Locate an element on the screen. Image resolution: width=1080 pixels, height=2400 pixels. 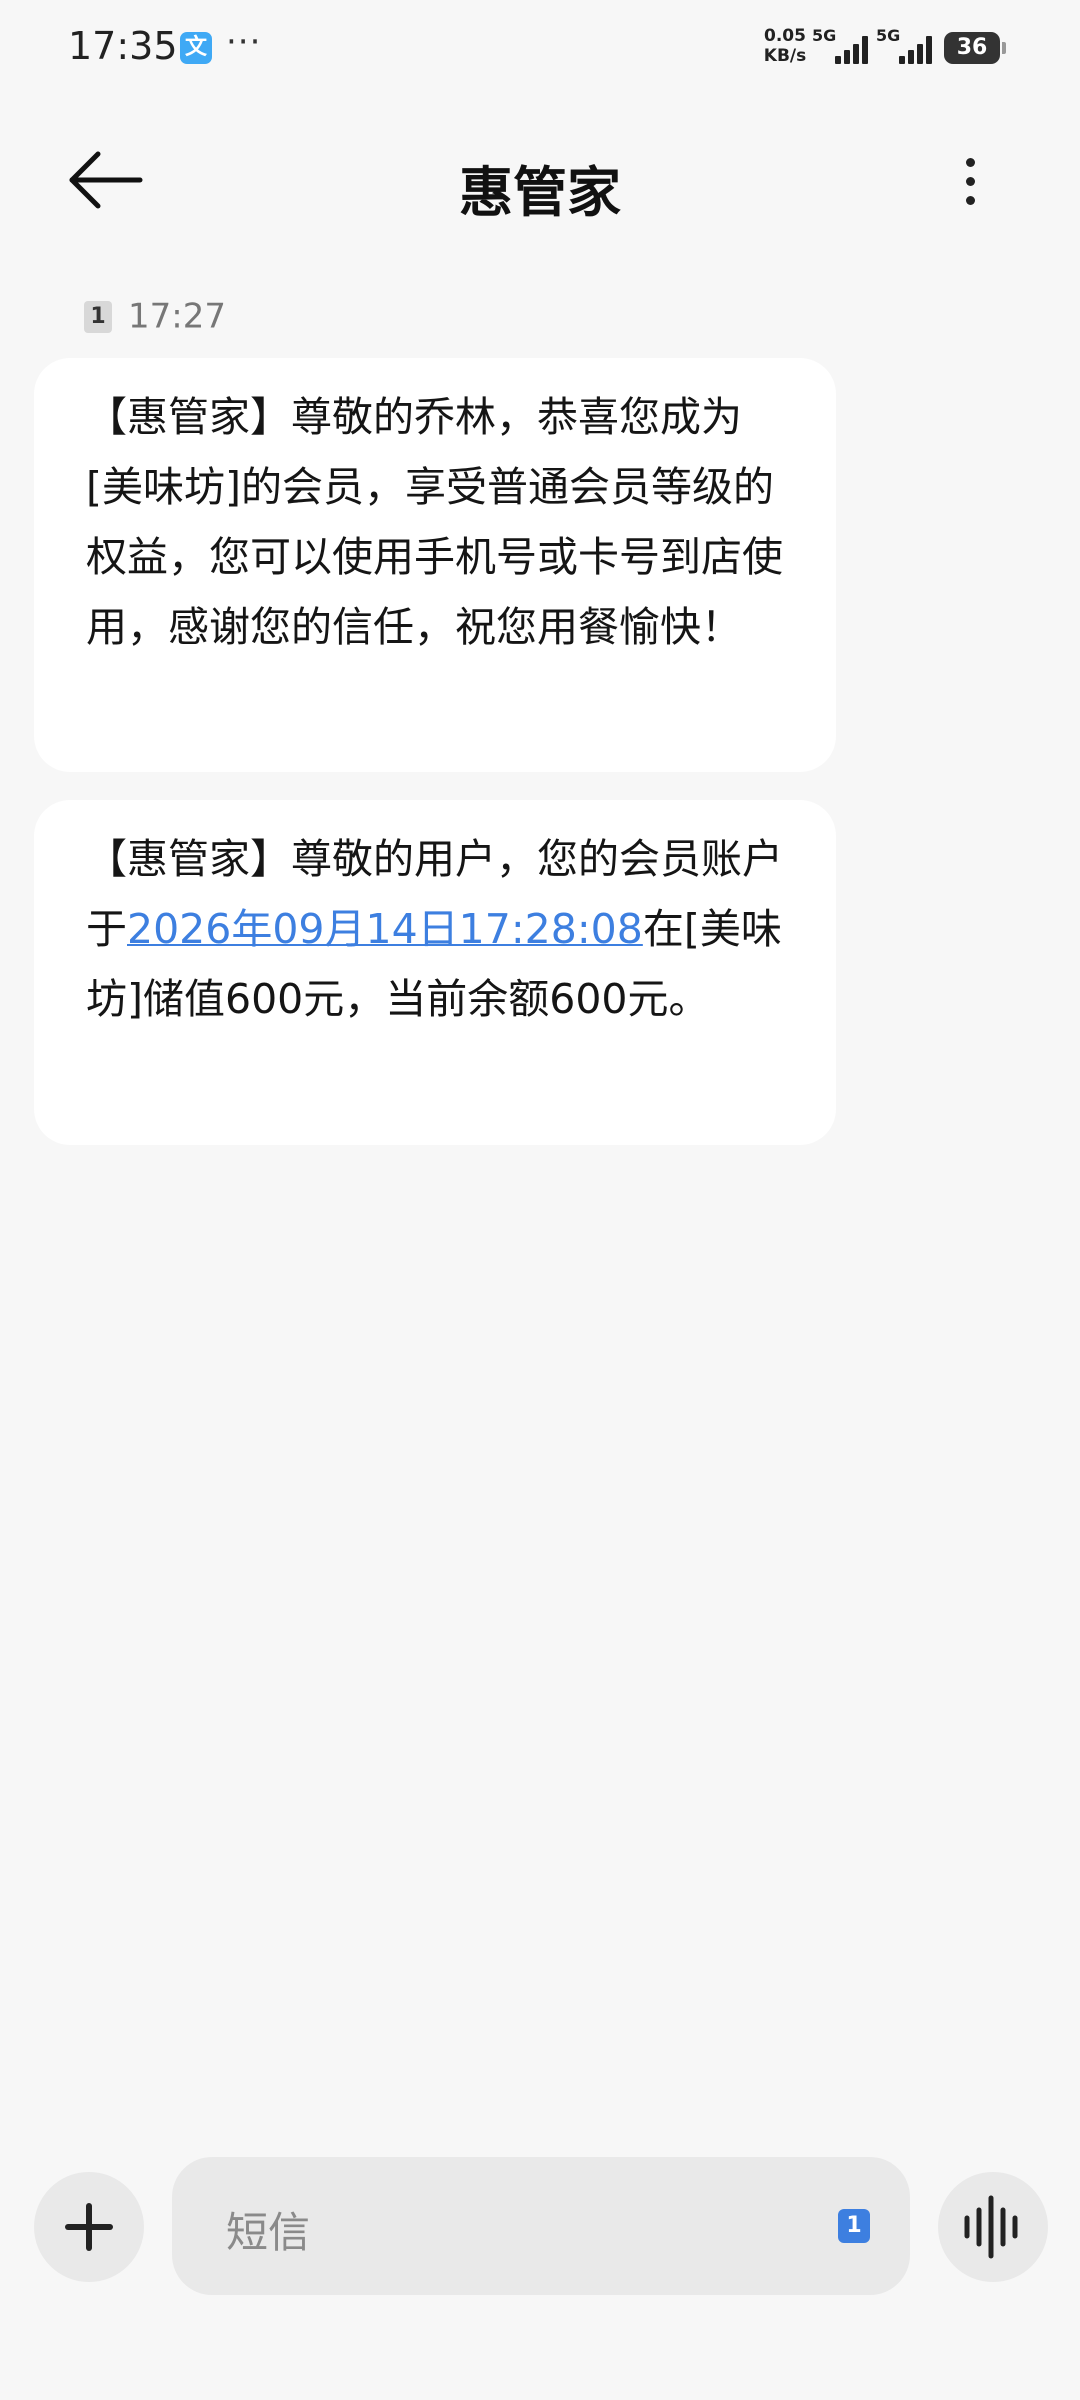
sim-card-badge: 1 is located at coordinates (98, 316).